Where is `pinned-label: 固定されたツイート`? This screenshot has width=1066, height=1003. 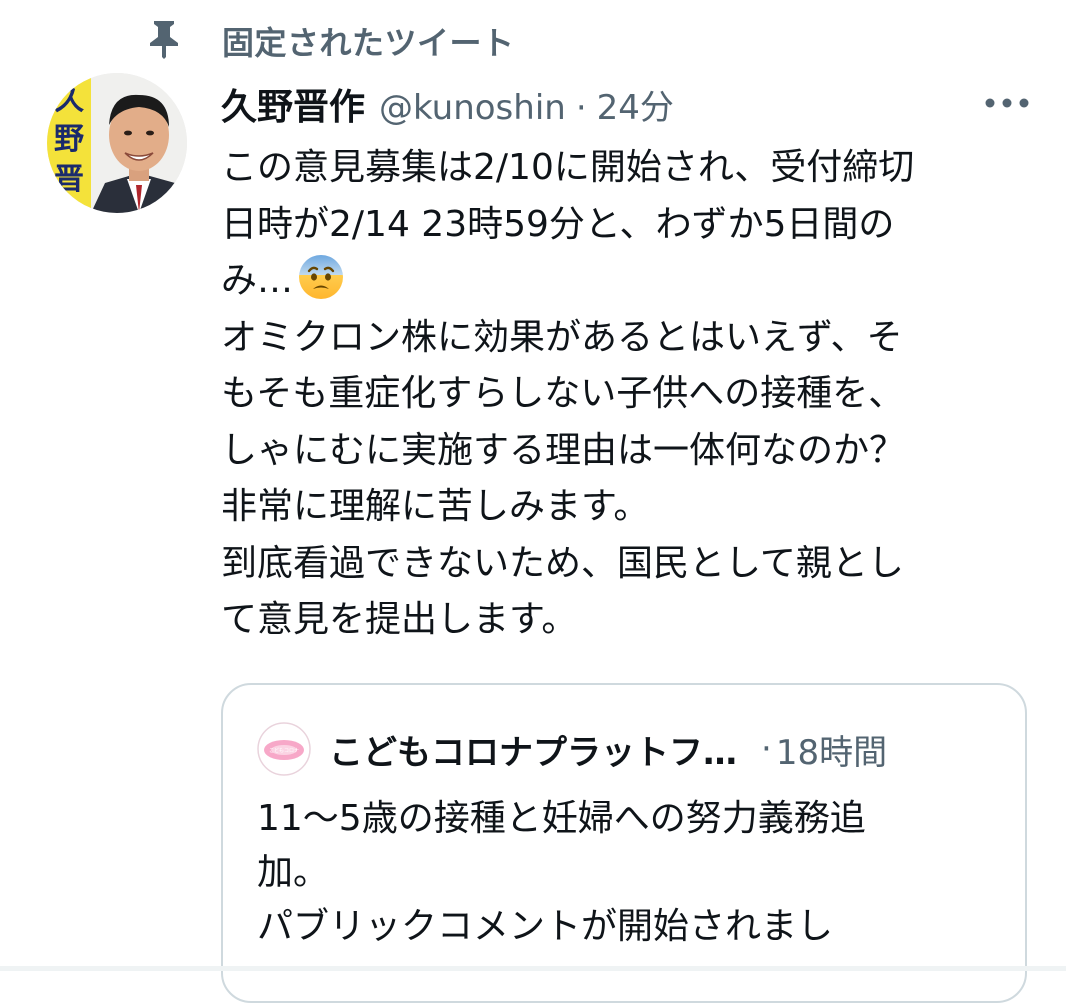 pinned-label: 固定されたツイート is located at coordinates (368, 43).